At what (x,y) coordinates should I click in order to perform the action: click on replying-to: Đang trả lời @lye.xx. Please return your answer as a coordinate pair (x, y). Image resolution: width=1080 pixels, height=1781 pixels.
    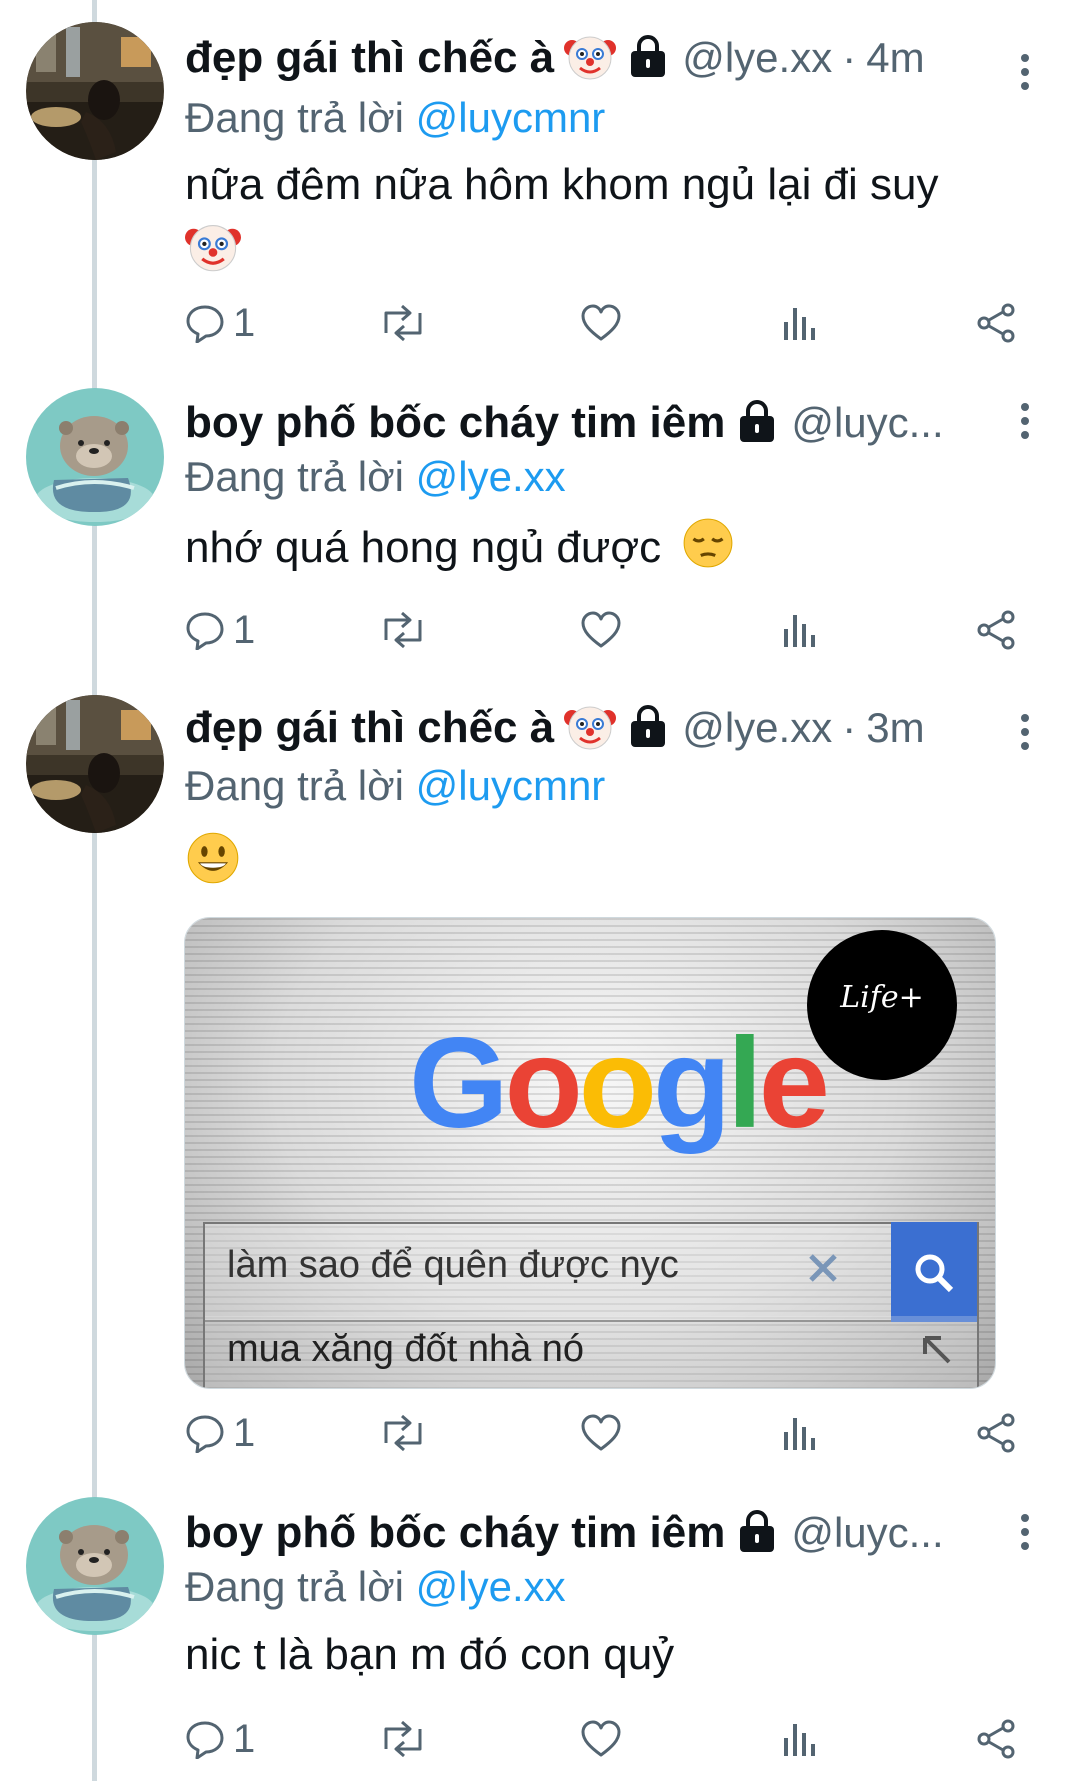
    Looking at the image, I should click on (375, 477).